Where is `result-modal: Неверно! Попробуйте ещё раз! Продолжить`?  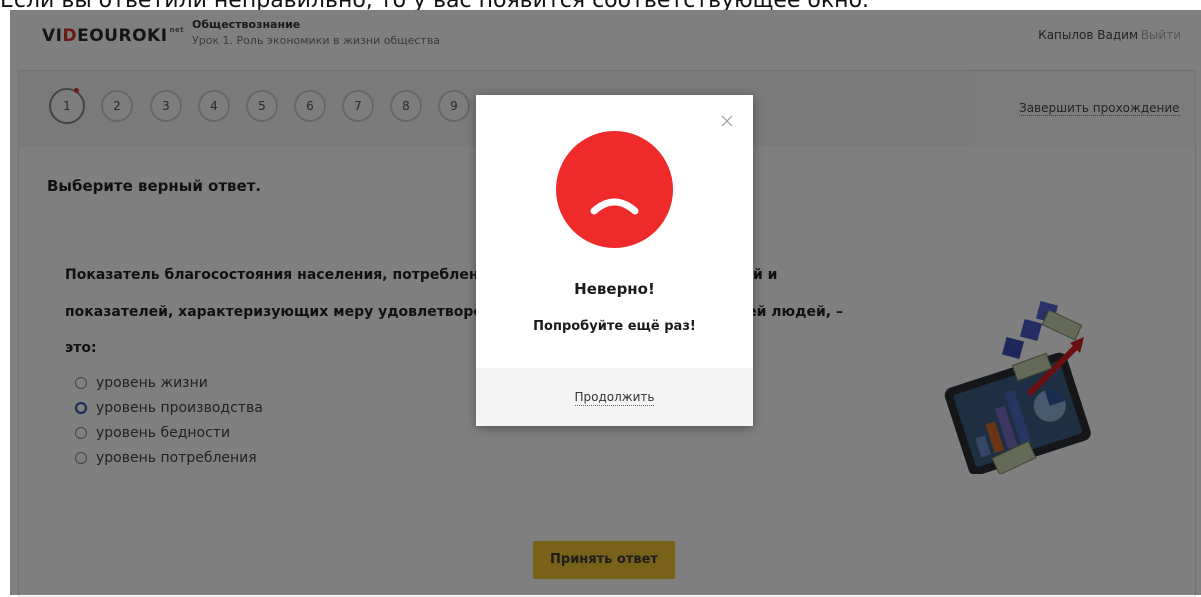 result-modal: Неверно! Попробуйте ещё раз! Продолжить is located at coordinates (614, 260).